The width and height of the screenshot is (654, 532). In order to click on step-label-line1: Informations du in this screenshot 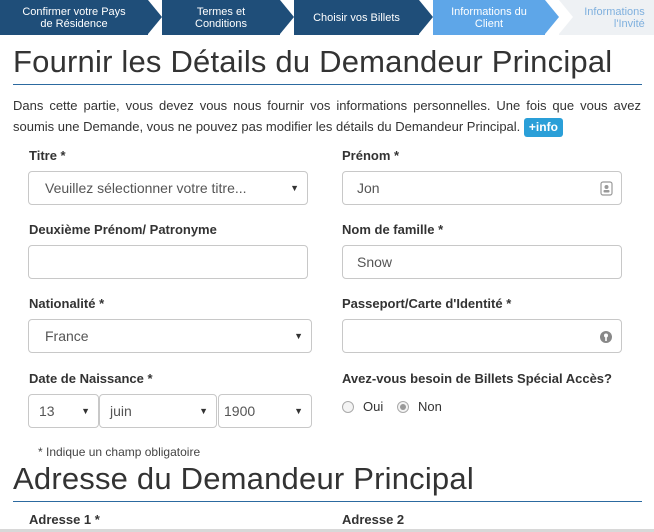, I will do `click(489, 11)`.